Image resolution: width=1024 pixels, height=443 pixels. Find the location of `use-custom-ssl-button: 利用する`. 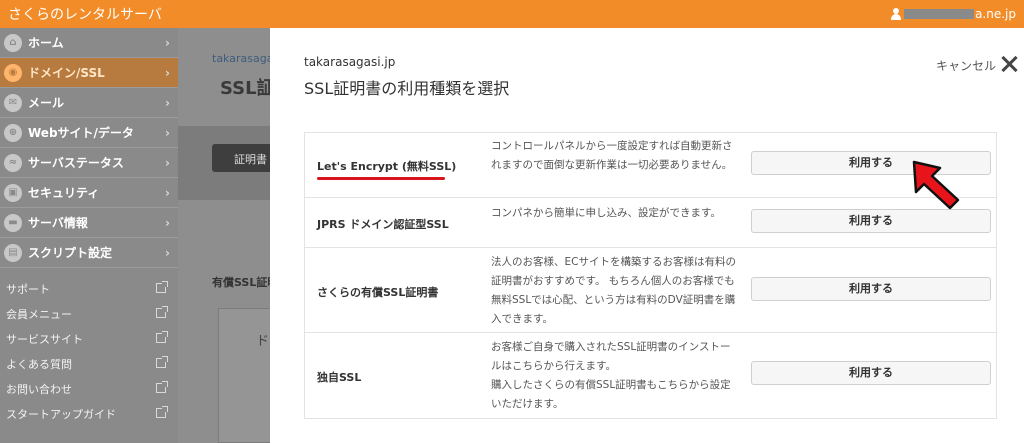

use-custom-ssl-button: 利用する is located at coordinates (871, 373).